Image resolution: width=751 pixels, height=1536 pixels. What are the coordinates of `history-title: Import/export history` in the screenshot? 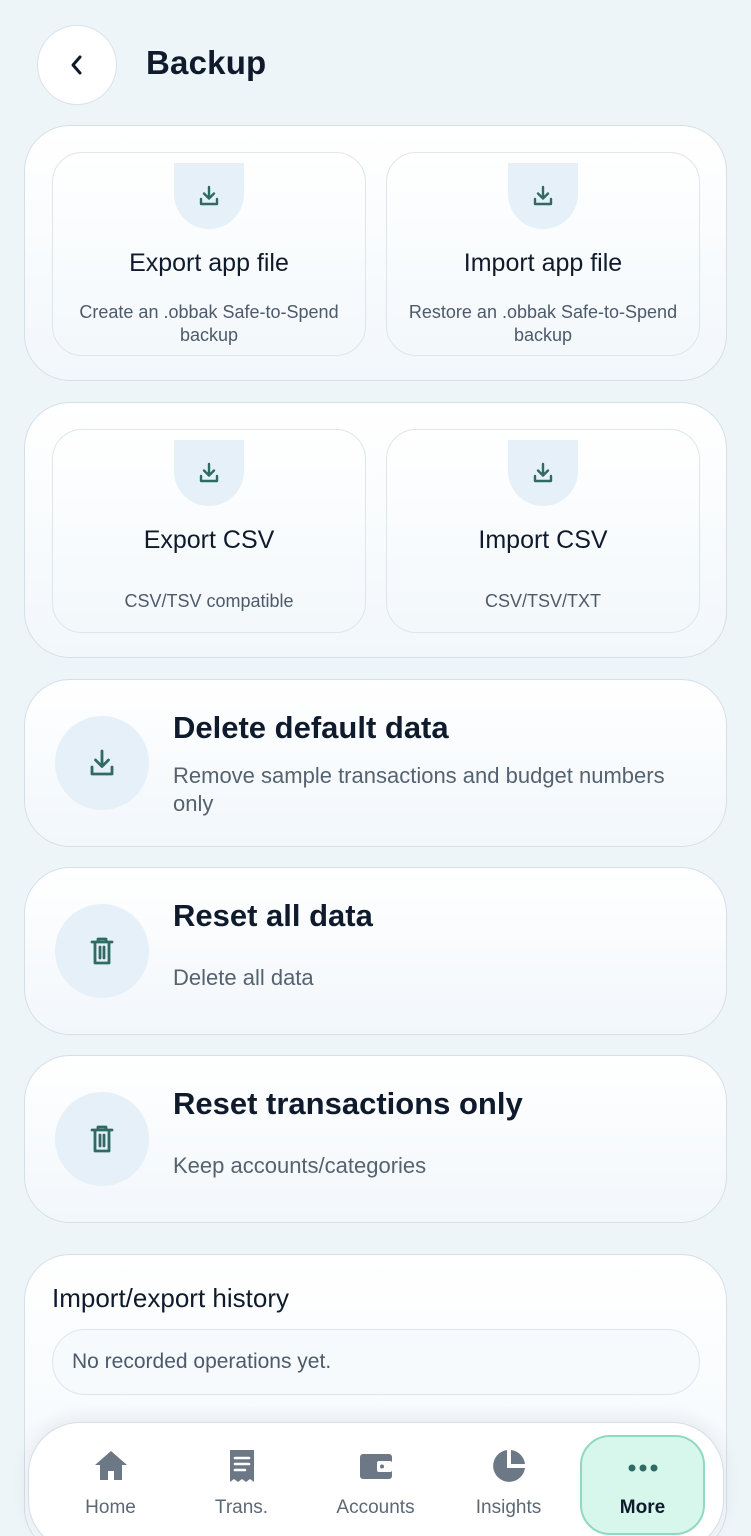 It's located at (170, 1298).